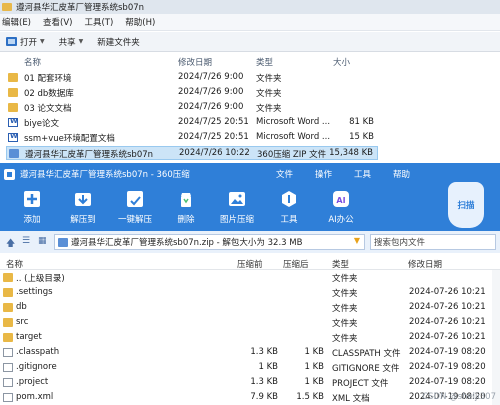 This screenshot has width=500, height=405. Describe the element at coordinates (21, 307) in the screenshot. I see `entry-name: db` at that location.